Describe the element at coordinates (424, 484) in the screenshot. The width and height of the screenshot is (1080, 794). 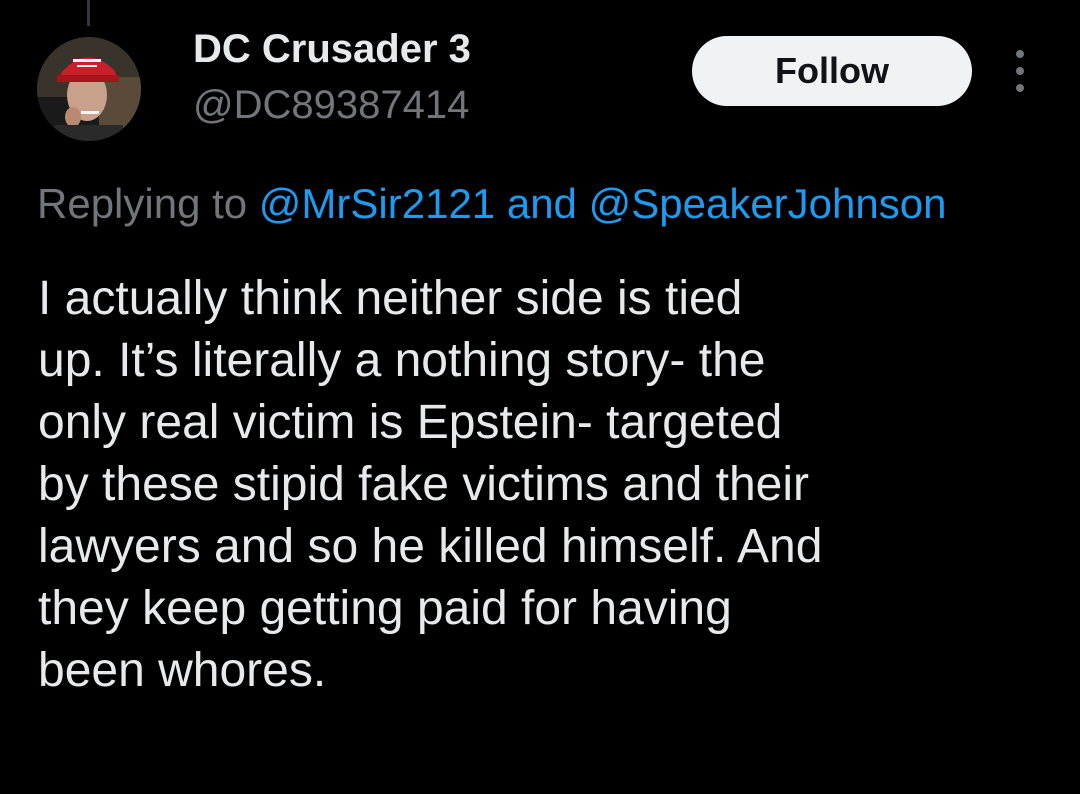
I see `tweet-text-line: by these stipid fake victims and their` at that location.